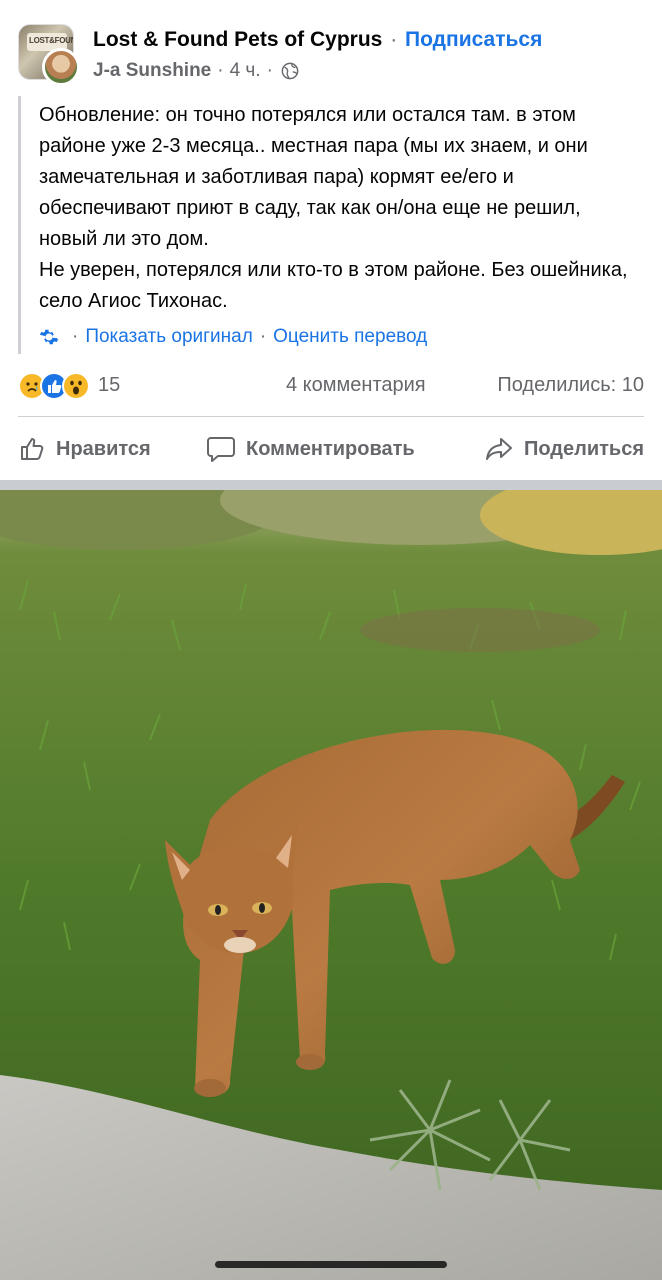 This screenshot has height=1280, width=662. I want to click on post-meta: J-a Sunshine · 4 ч. ·, so click(196, 71).